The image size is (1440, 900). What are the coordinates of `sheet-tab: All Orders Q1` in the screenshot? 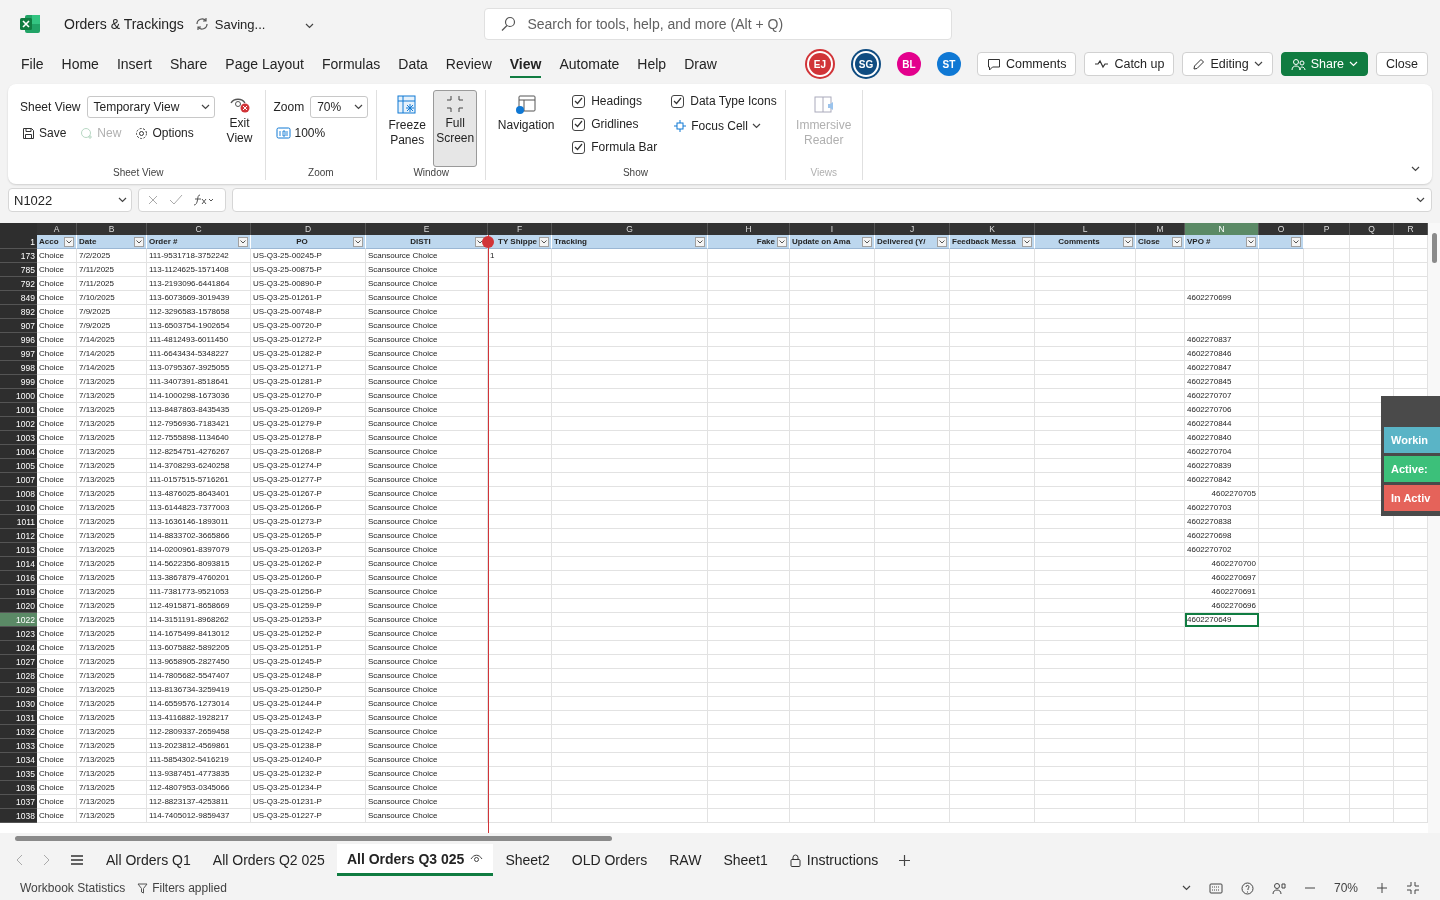 It's located at (148, 860).